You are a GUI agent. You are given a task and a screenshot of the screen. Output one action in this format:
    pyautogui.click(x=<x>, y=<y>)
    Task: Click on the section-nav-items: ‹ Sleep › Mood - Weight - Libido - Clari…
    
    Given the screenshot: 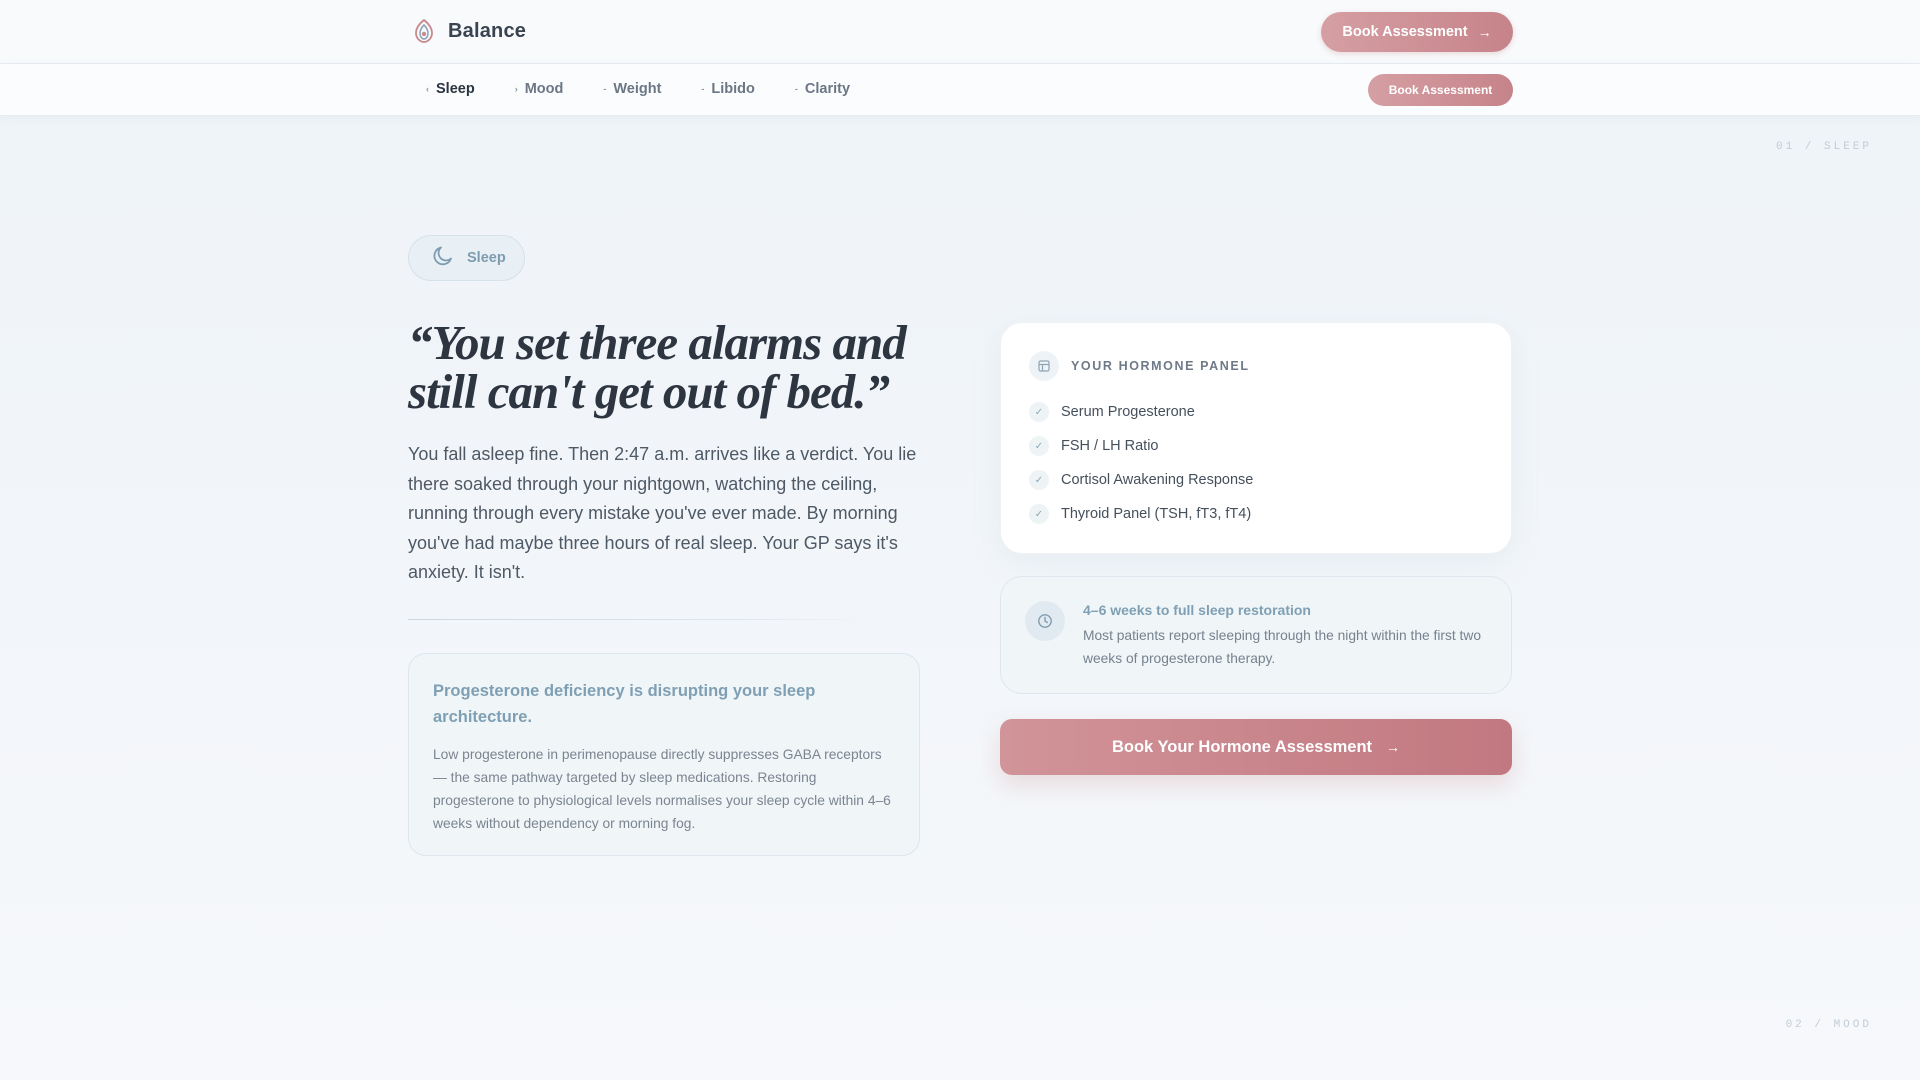 What is the action you would take?
    pyautogui.click(x=658, y=89)
    